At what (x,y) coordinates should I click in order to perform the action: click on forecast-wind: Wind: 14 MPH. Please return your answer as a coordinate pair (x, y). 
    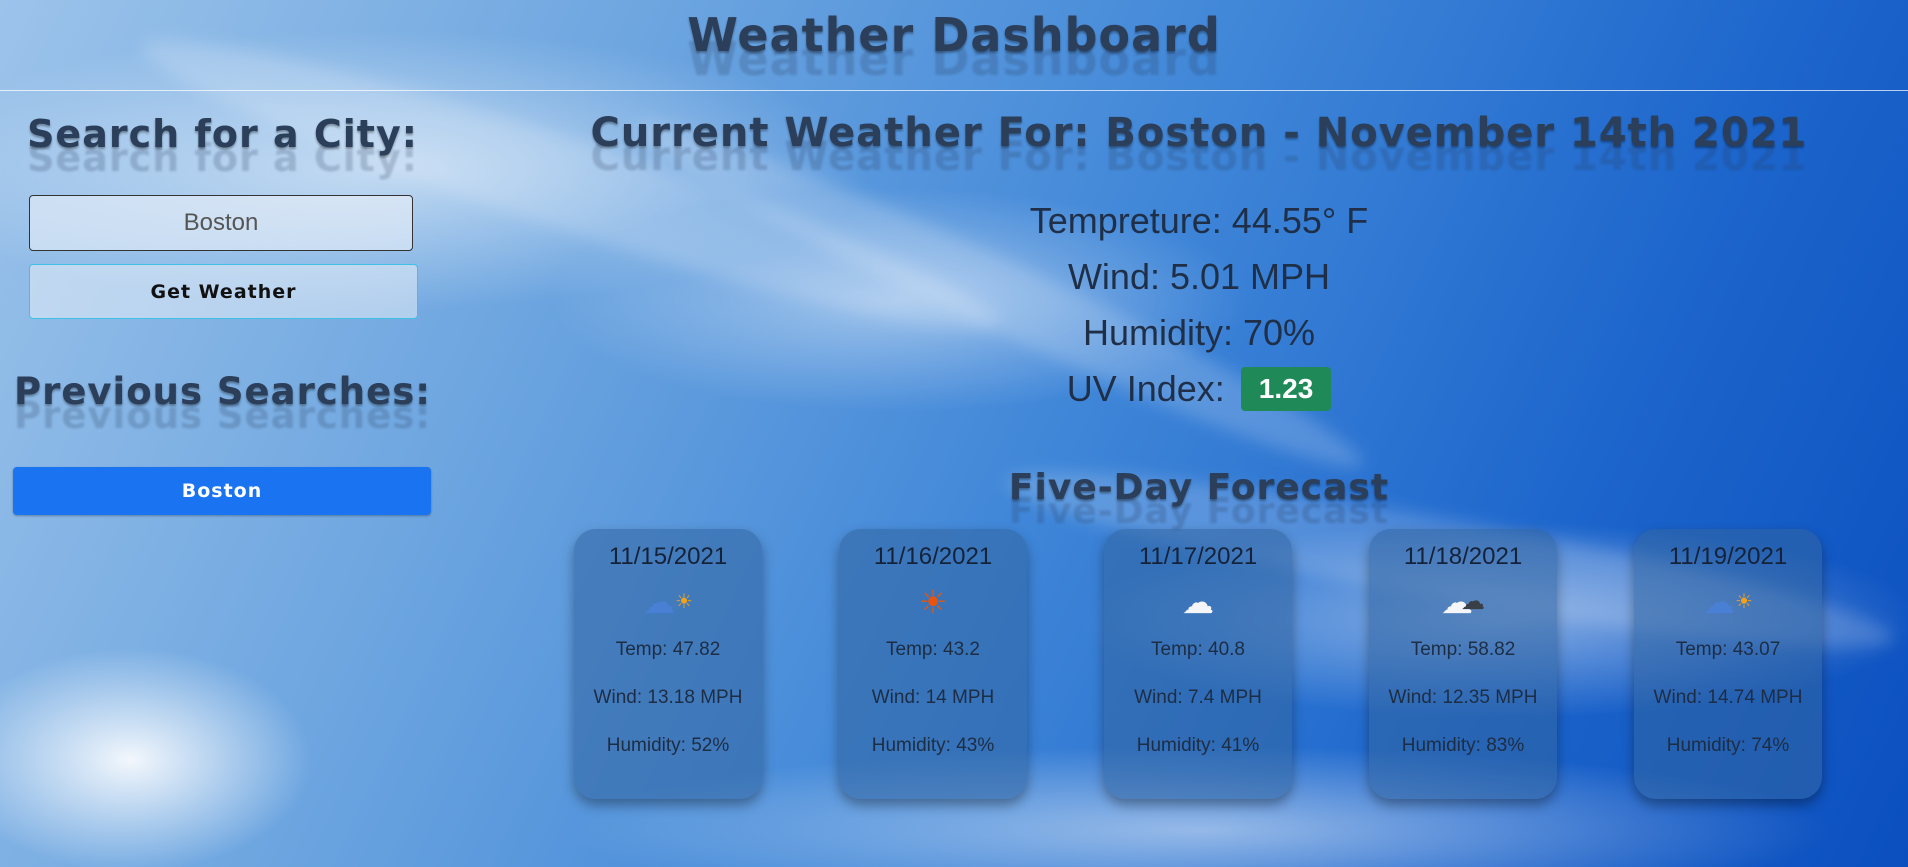
    Looking at the image, I should click on (933, 697).